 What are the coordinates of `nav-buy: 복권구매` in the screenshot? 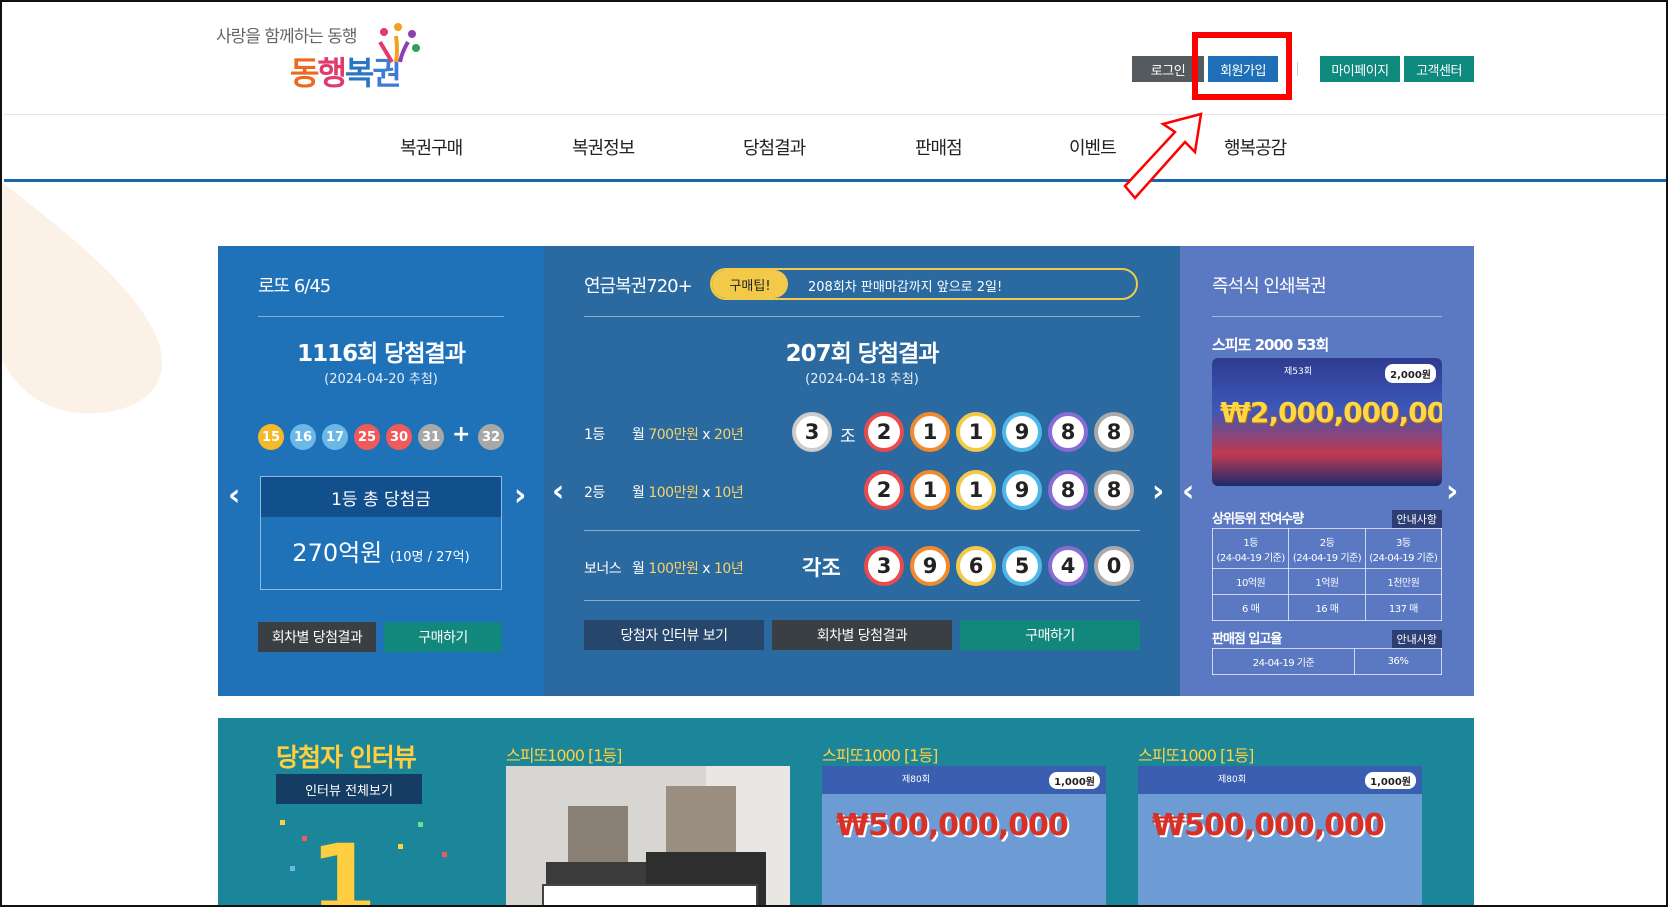 It's located at (431, 147).